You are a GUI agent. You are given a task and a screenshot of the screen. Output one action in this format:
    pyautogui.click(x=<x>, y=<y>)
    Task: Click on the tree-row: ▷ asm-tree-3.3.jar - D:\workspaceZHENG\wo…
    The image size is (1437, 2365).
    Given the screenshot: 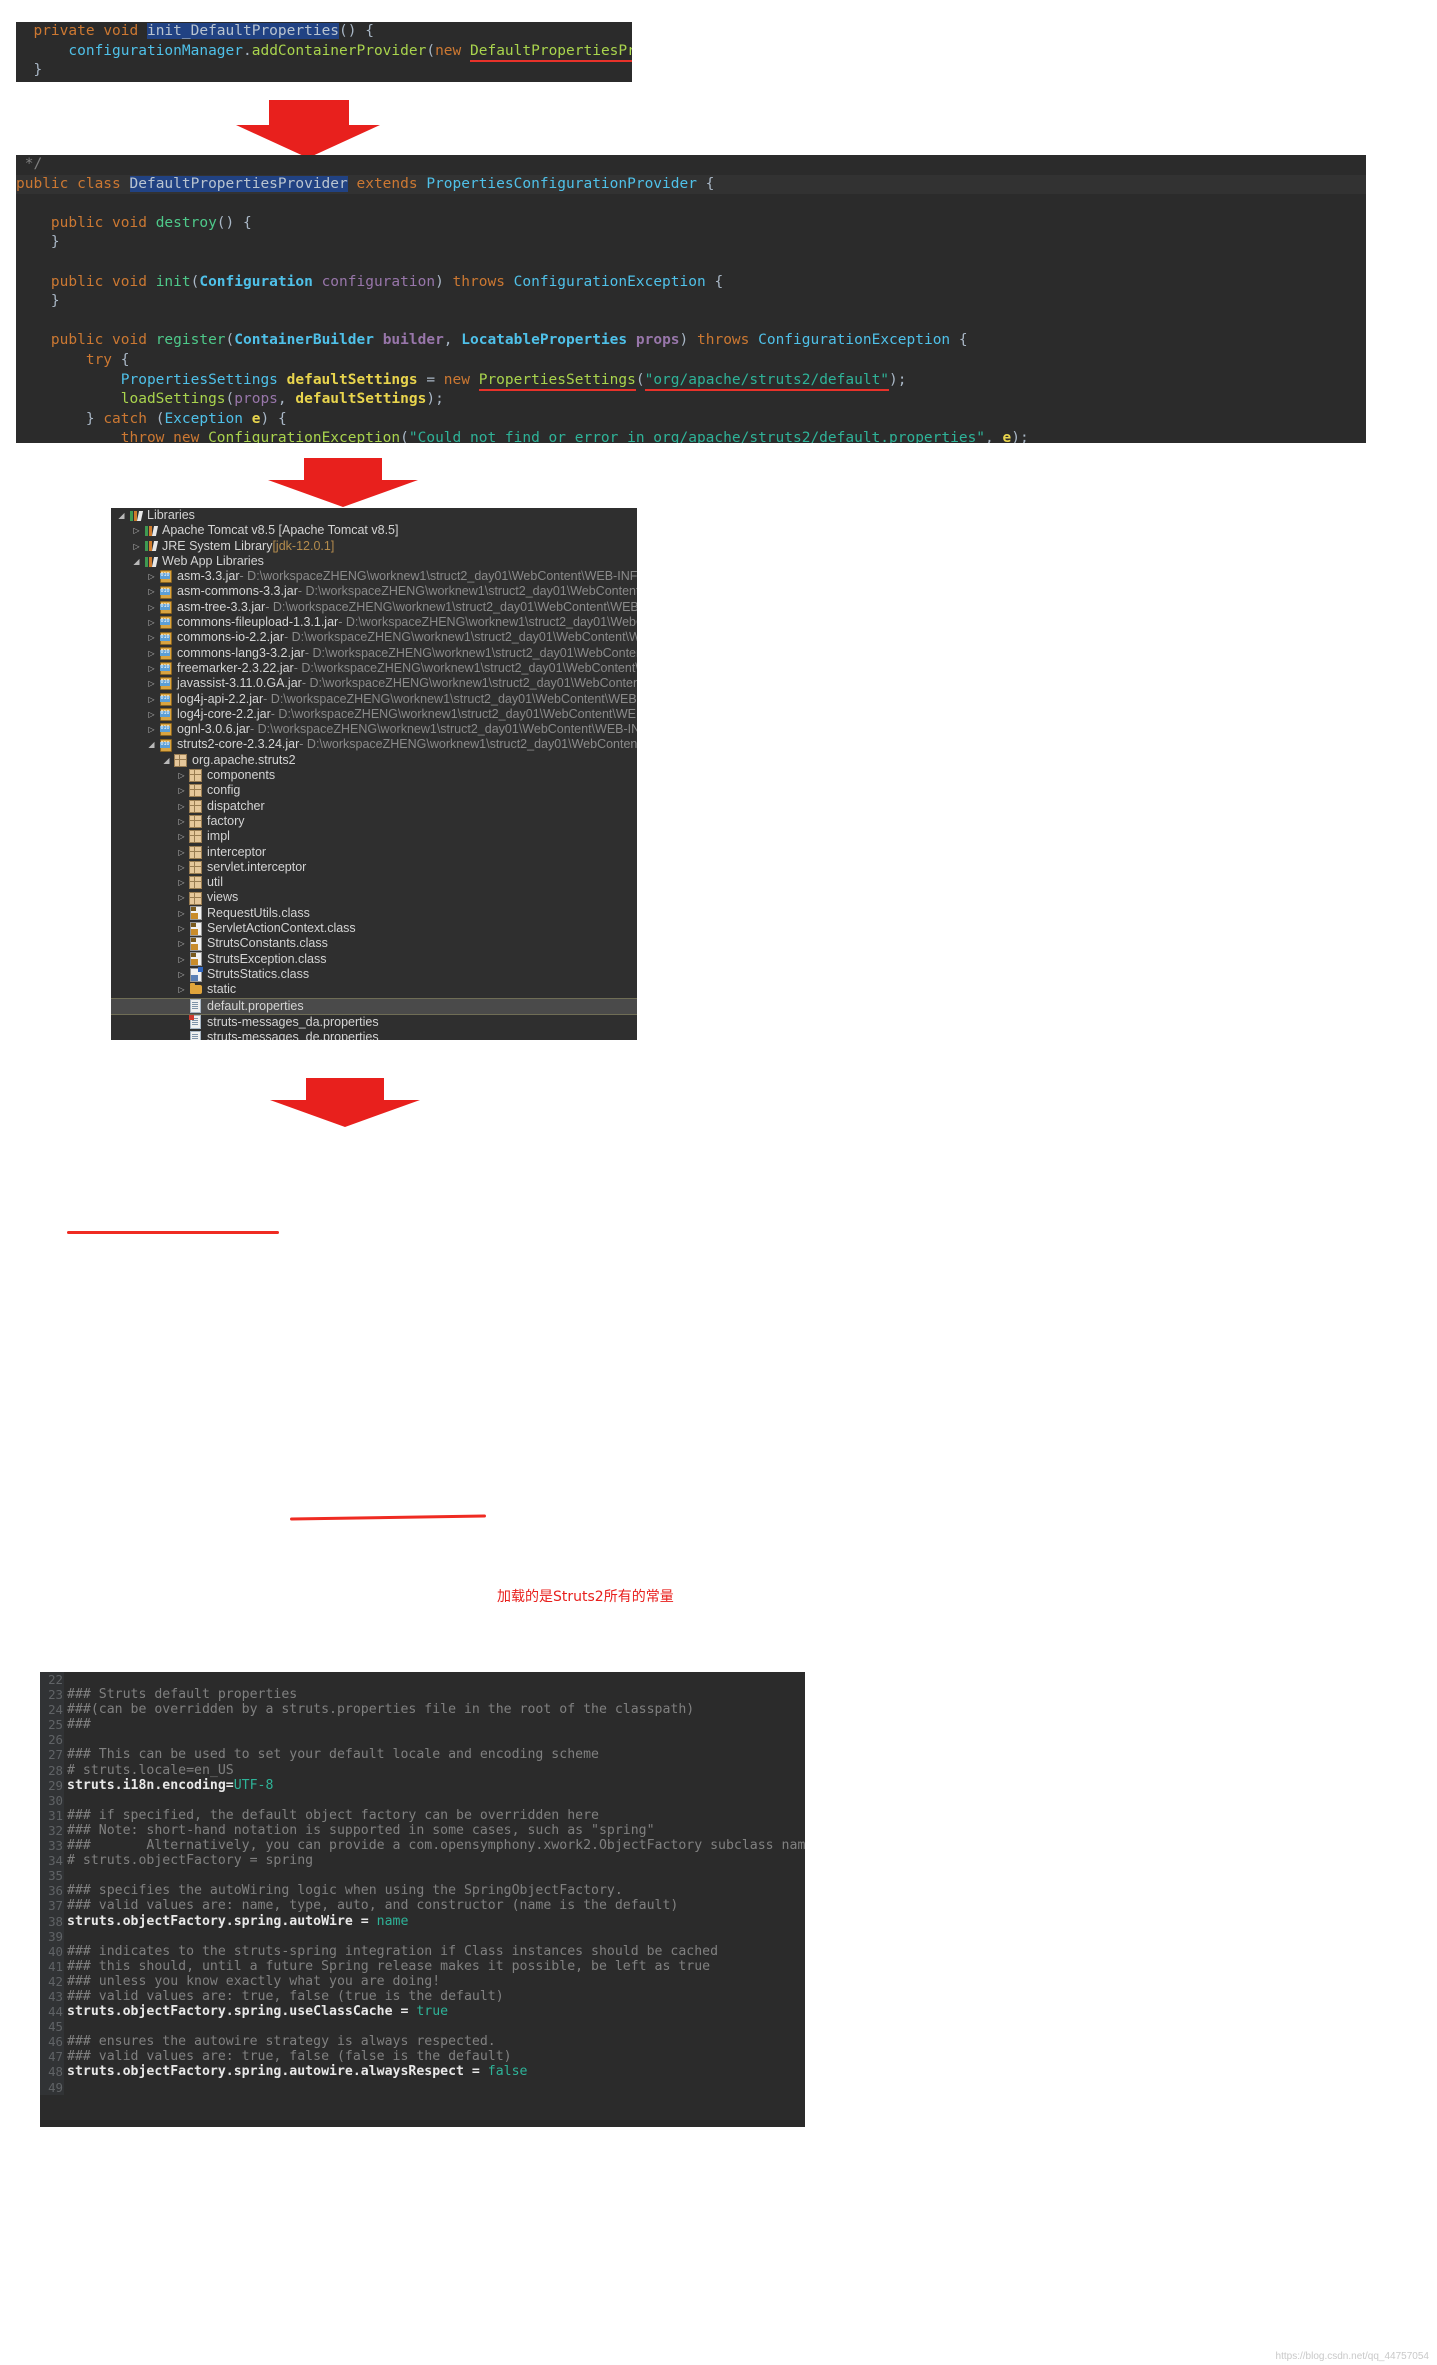 What is the action you would take?
    pyautogui.click(x=374, y=607)
    